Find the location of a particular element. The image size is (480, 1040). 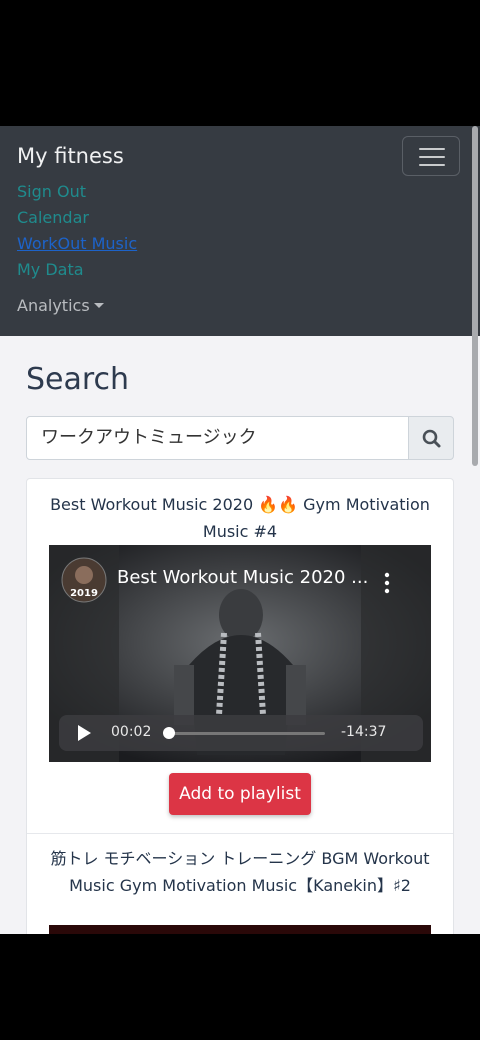

search-input: ワークアウトミュージック is located at coordinates (217, 438).